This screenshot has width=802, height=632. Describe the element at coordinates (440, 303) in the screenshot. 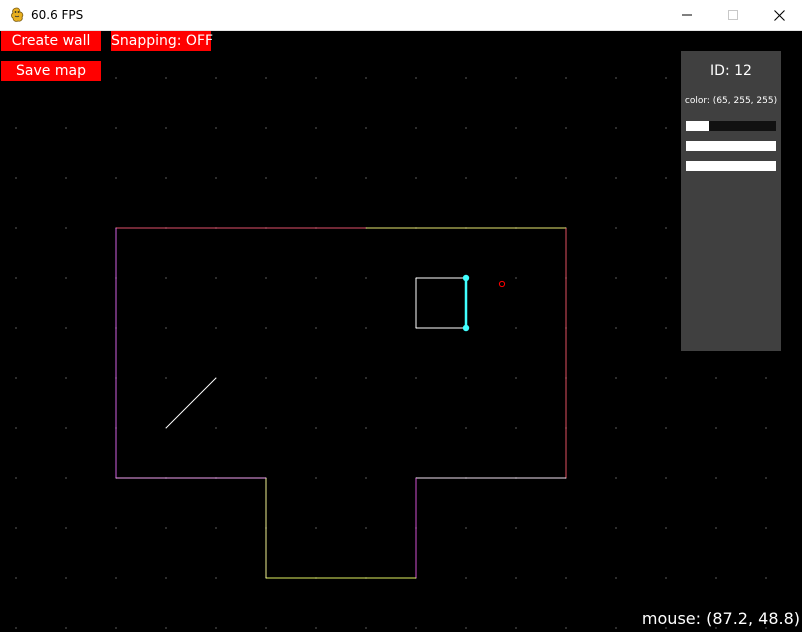

I see `inner-box-walls` at that location.